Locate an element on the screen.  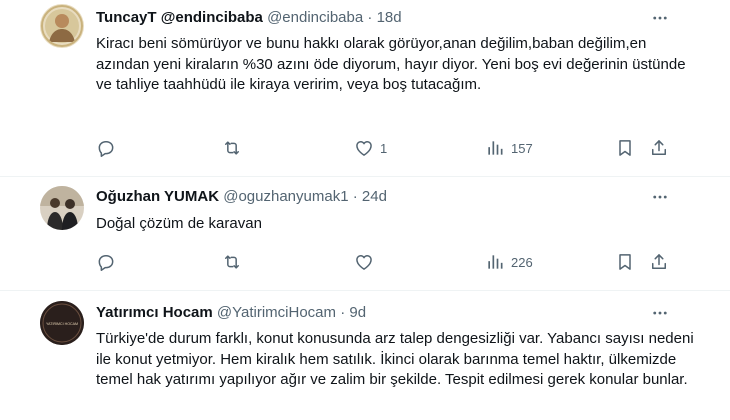
author-name: Oğuzhan YUMAK is located at coordinates (157, 196).